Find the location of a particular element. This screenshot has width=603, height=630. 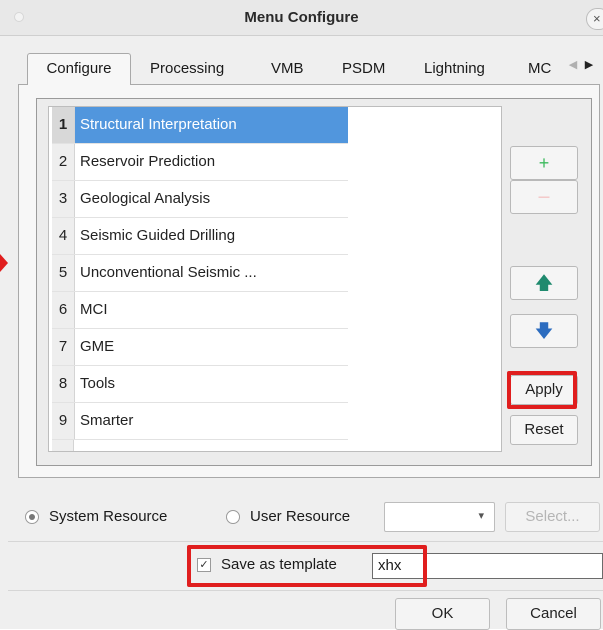

tab-configure: Configure is located at coordinates (79, 69).